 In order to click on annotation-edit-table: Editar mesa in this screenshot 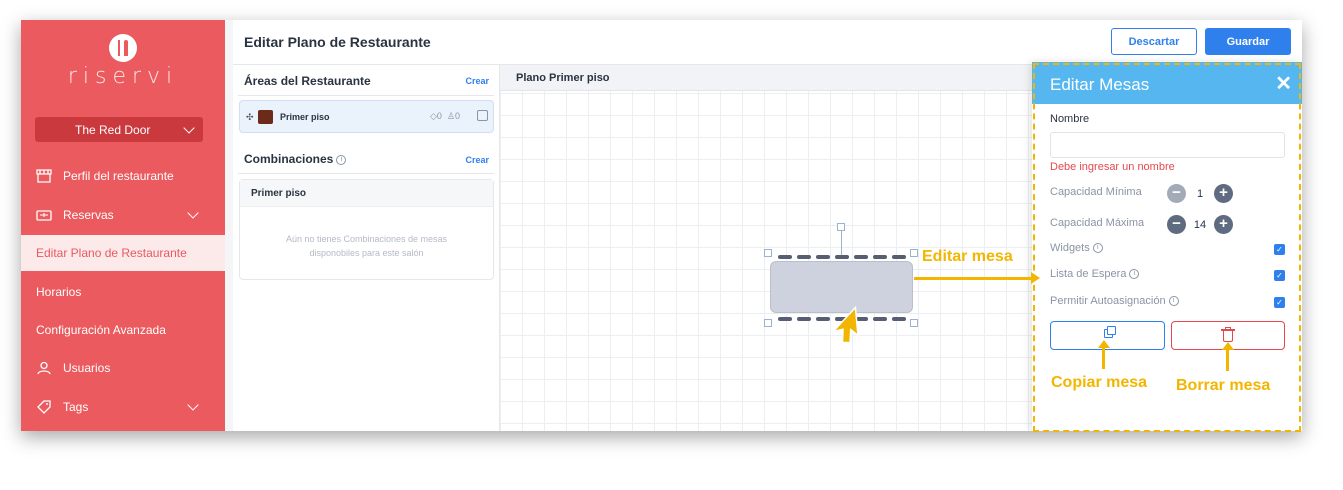, I will do `click(967, 256)`.